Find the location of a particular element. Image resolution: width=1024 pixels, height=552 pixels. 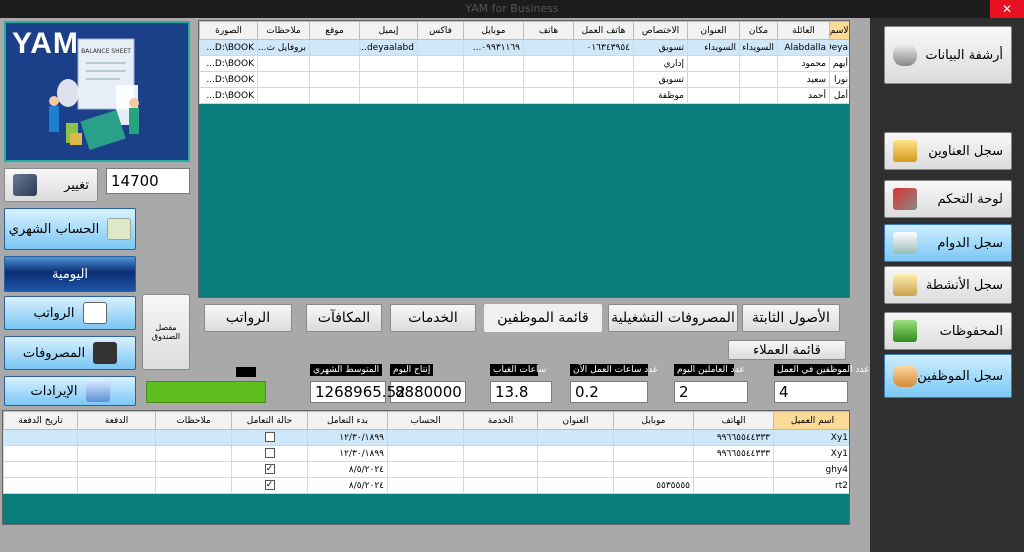

close-button: ✕ is located at coordinates (1007, 9).